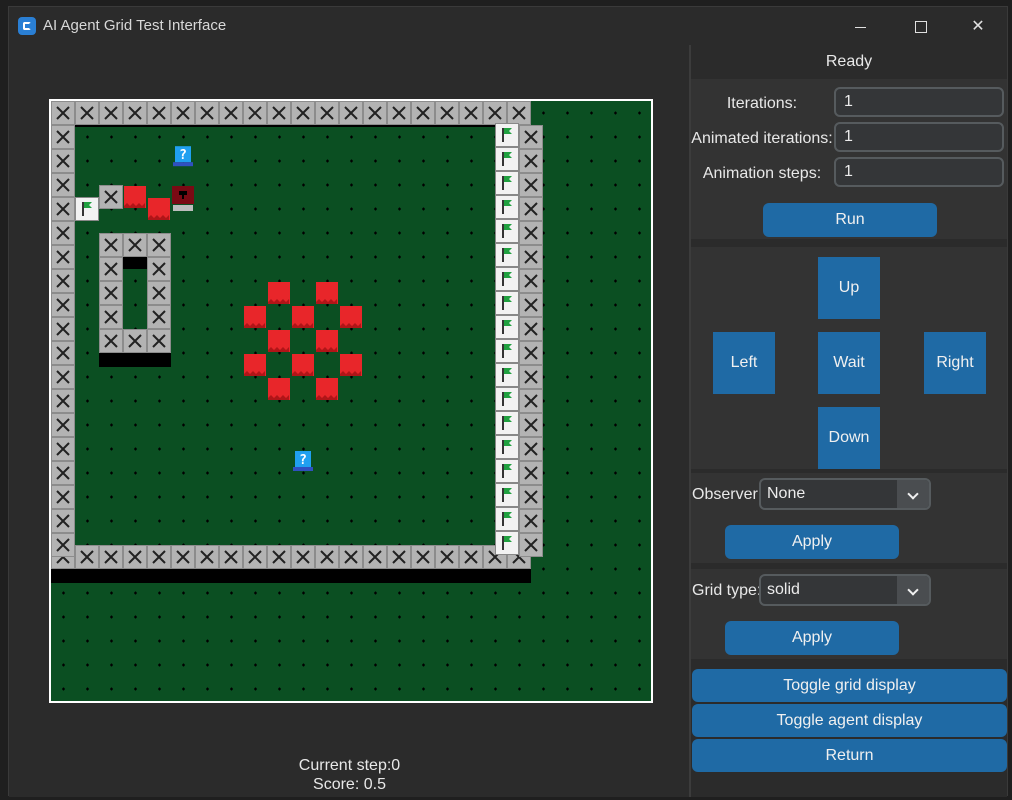 Image resolution: width=1012 pixels, height=800 pixels. I want to click on wait-button: Wait, so click(849, 363).